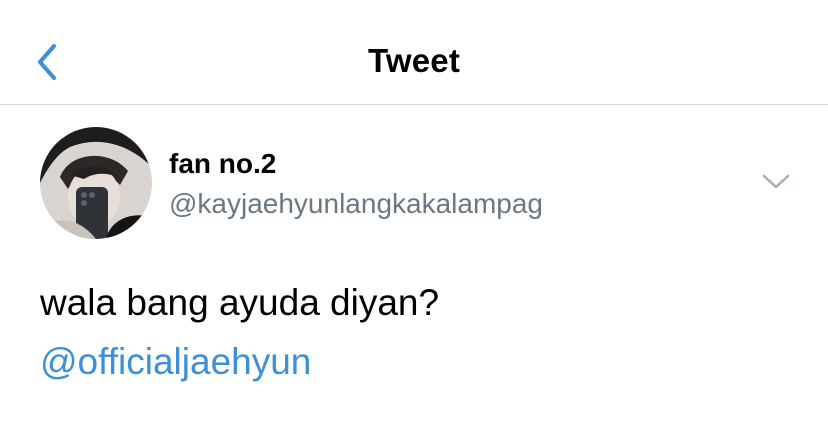  I want to click on avatar, so click(96, 183).